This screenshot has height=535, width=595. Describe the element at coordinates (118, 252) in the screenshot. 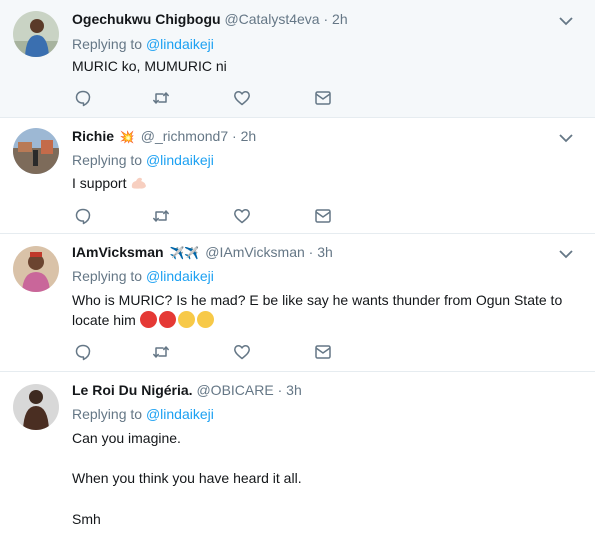

I see `display-name: IAmVicksman` at that location.